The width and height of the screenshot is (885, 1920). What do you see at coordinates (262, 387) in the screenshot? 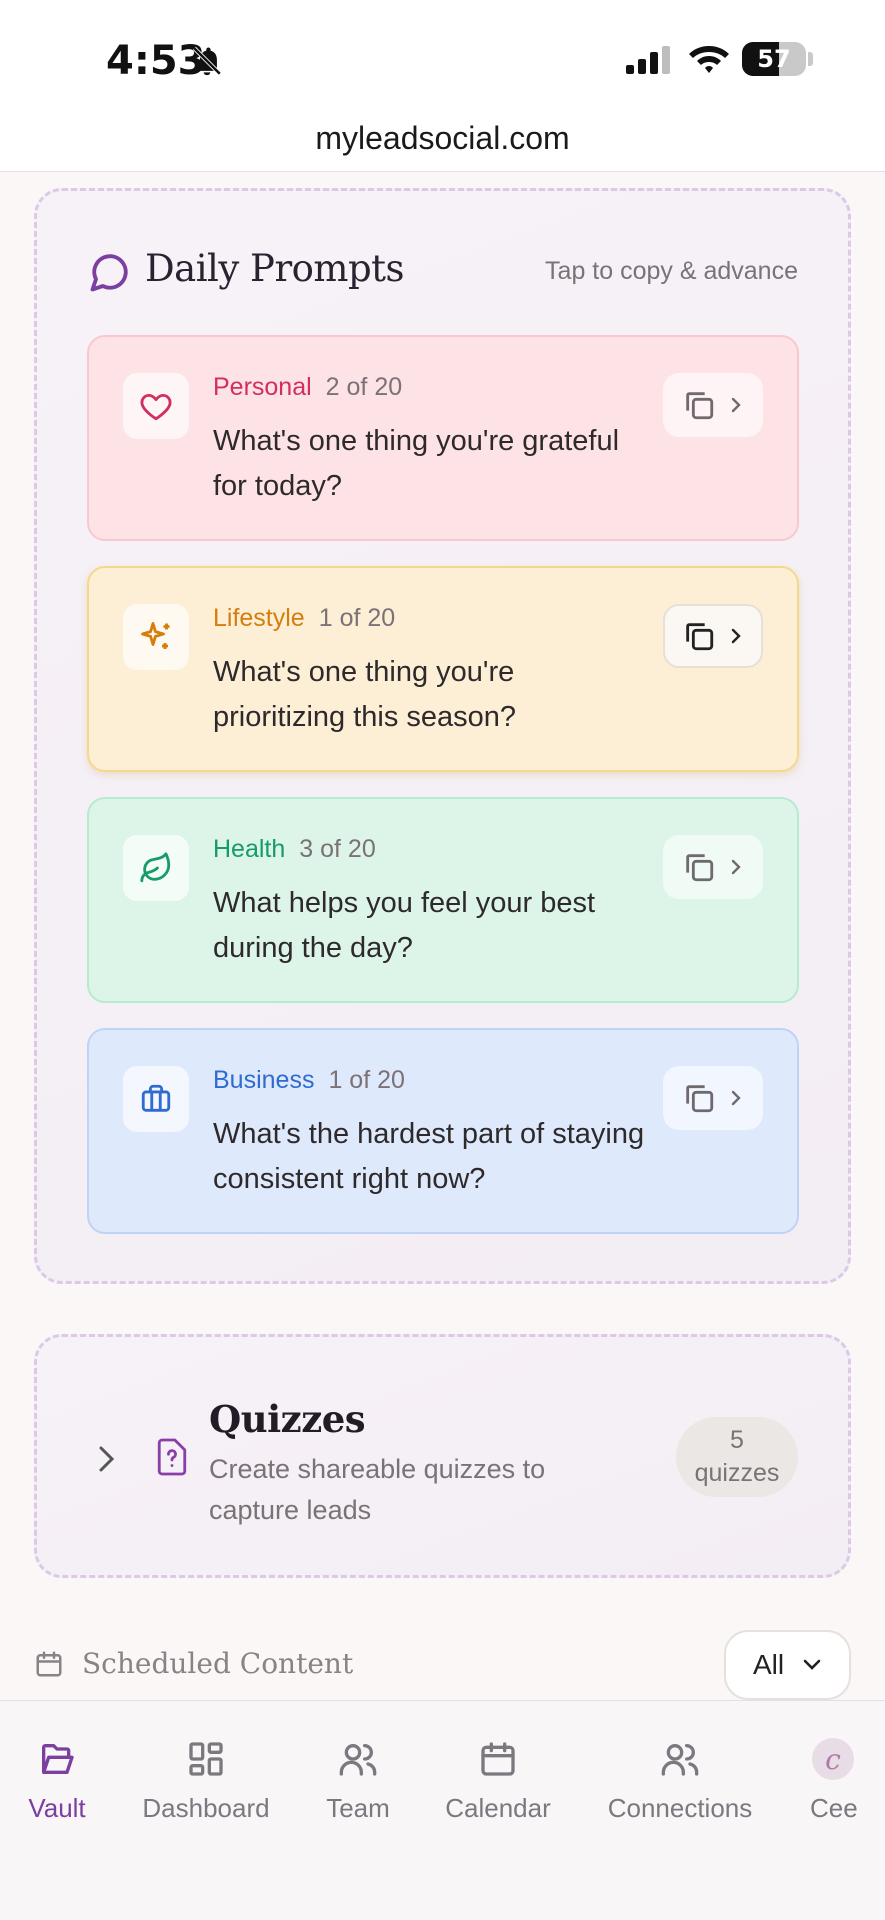
I see `prompt-category: Personal` at bounding box center [262, 387].